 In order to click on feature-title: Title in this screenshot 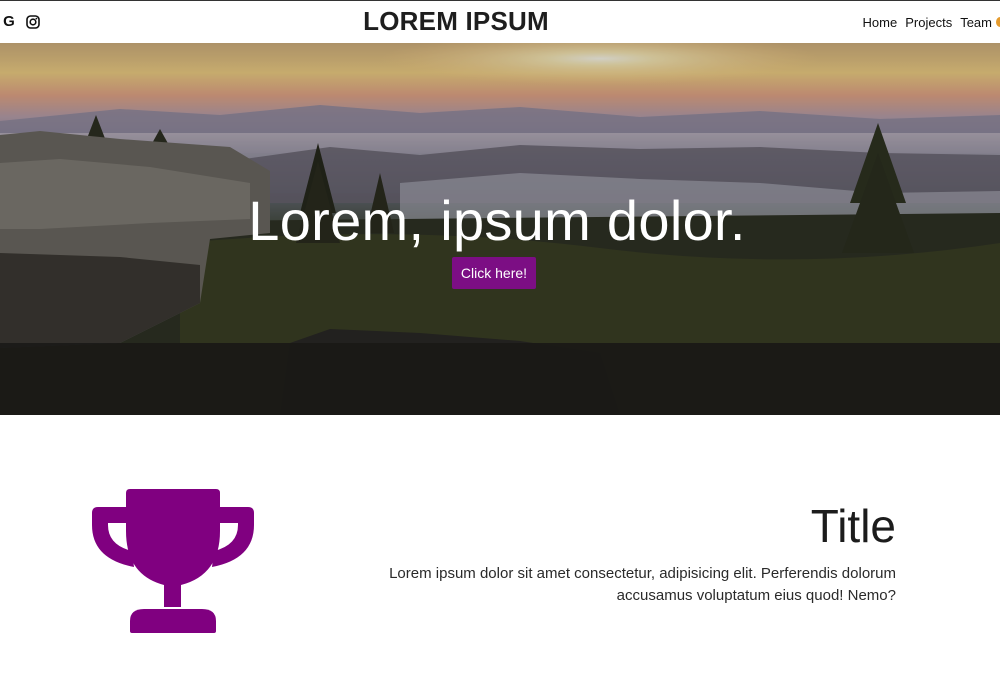, I will do `click(853, 526)`.